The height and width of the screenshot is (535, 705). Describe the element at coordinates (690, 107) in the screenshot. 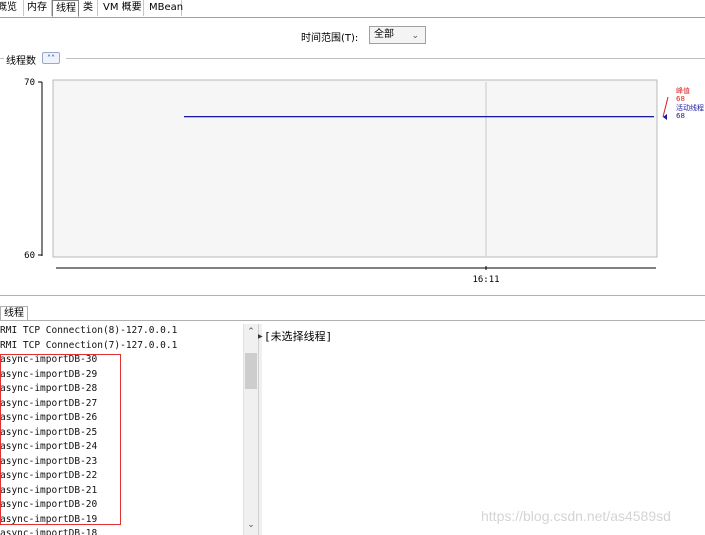

I see `legend-live-label: 活动线程` at that location.